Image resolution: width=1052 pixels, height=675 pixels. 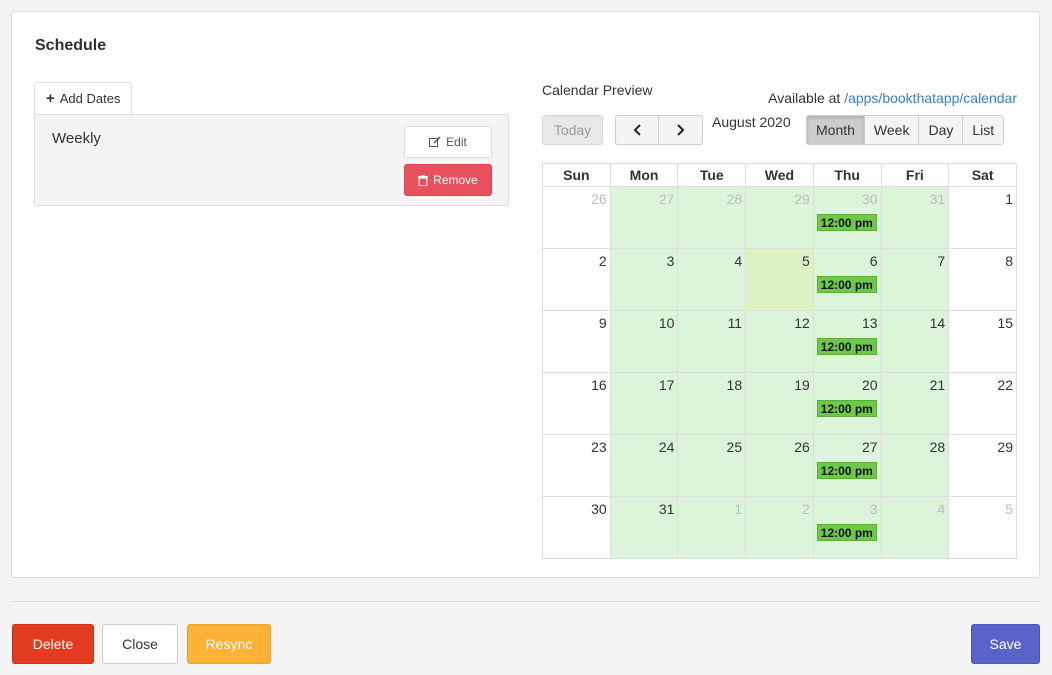 I want to click on add-dates-button: + Add Dates, so click(x=83, y=98).